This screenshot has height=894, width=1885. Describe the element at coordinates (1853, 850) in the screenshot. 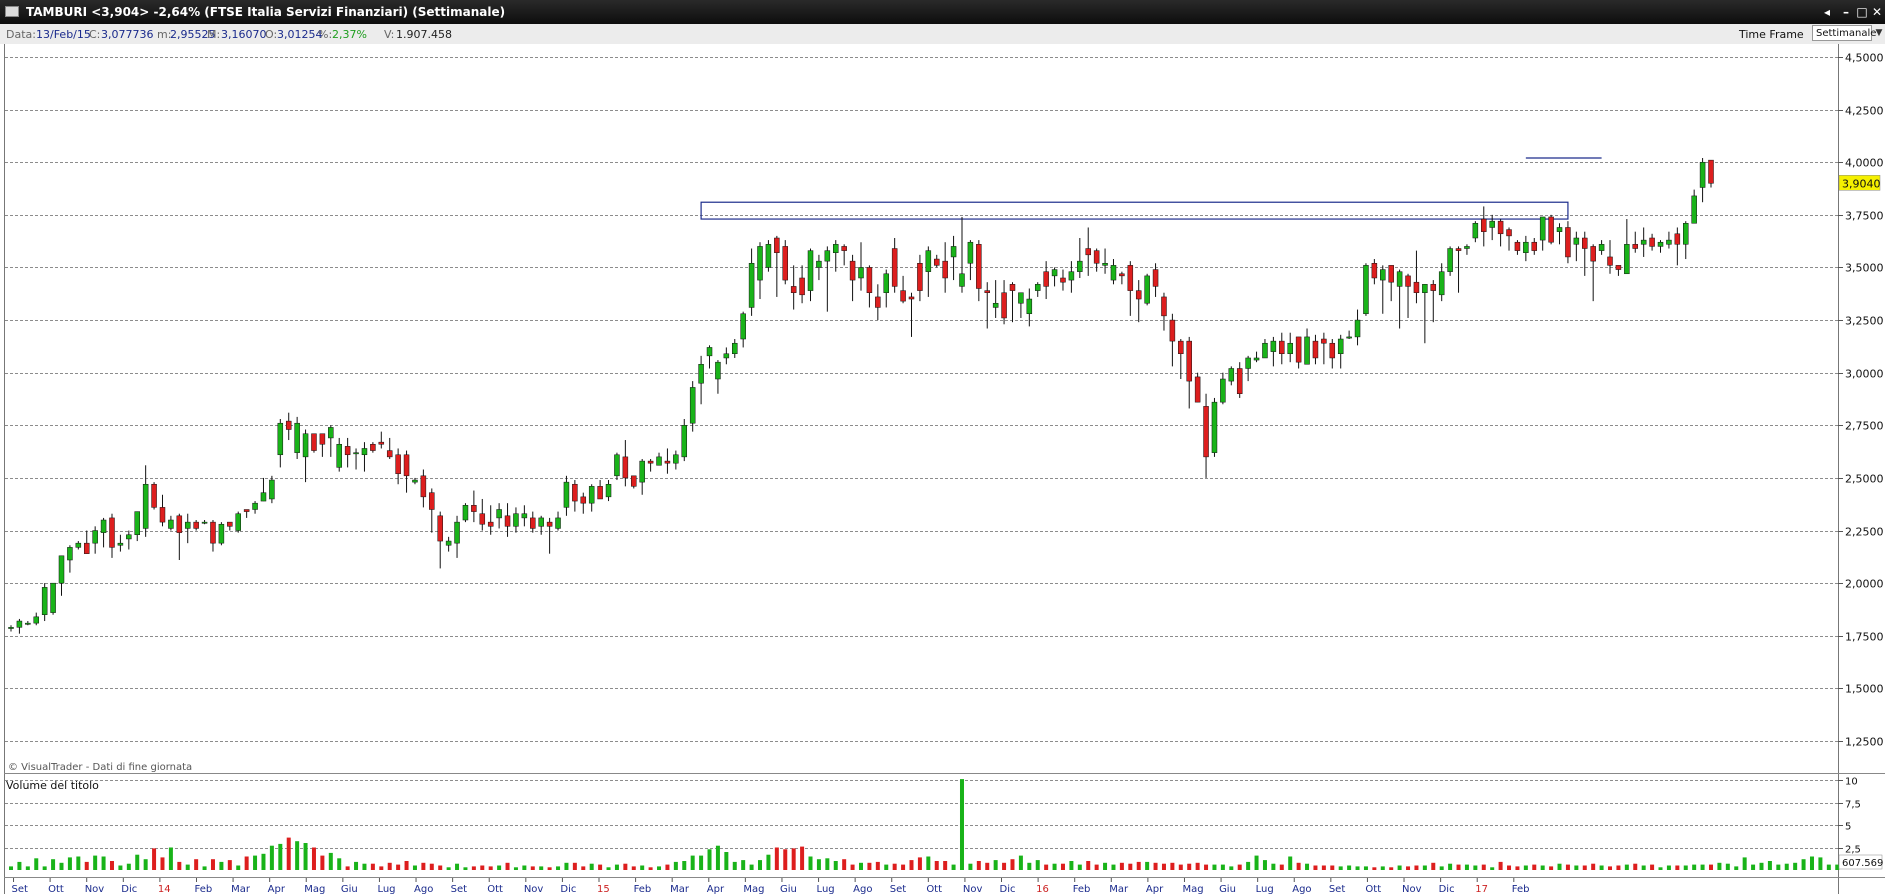

I see `volume-tick-label: 2,5` at that location.